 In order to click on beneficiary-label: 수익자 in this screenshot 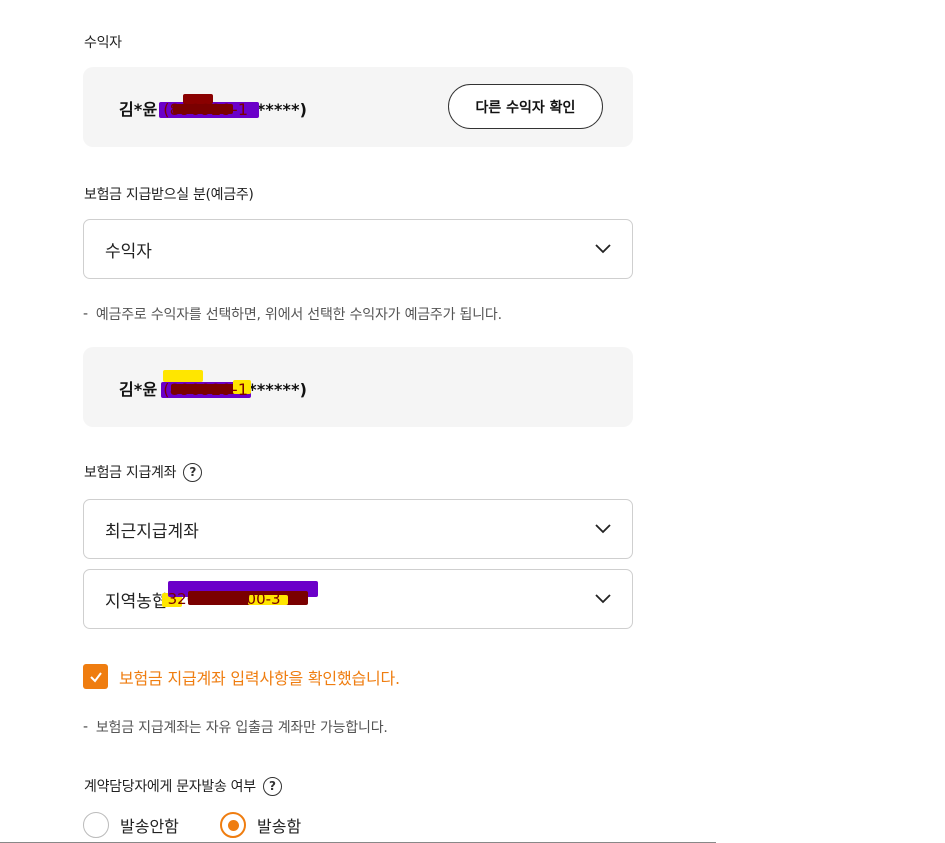, I will do `click(103, 43)`.